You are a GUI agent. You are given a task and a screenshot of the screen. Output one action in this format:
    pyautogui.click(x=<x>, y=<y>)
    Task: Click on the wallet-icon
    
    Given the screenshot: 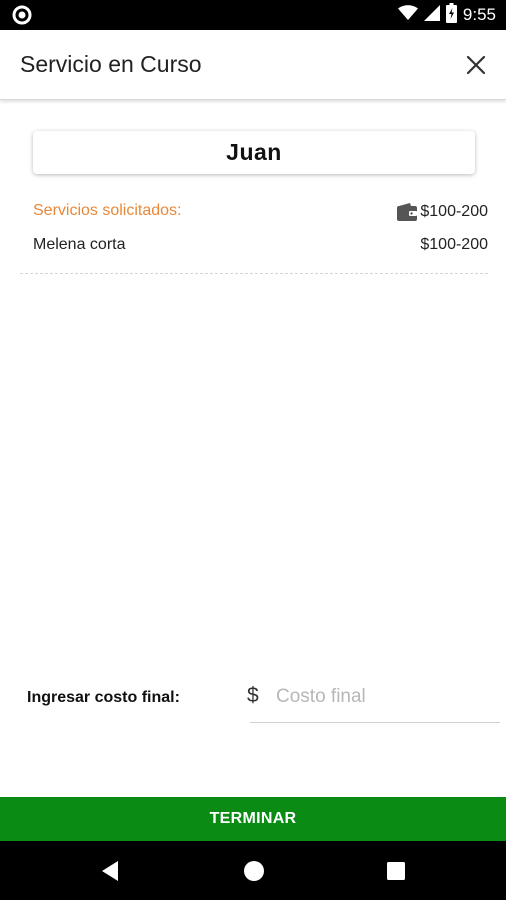 What is the action you would take?
    pyautogui.click(x=407, y=212)
    